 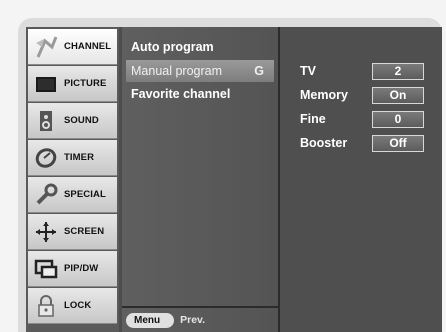 What do you see at coordinates (398, 71) in the screenshot?
I see `setting-value: 2` at bounding box center [398, 71].